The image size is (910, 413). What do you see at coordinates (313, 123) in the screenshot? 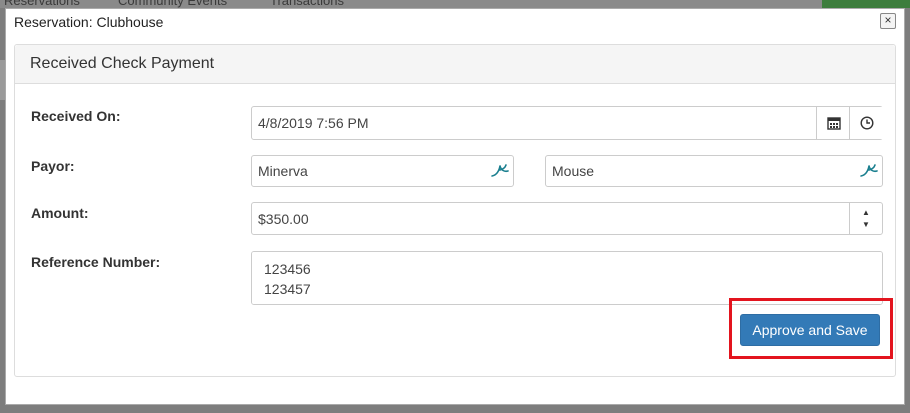
I see `received-on-value: 4/8/2019 7:56 PM` at bounding box center [313, 123].